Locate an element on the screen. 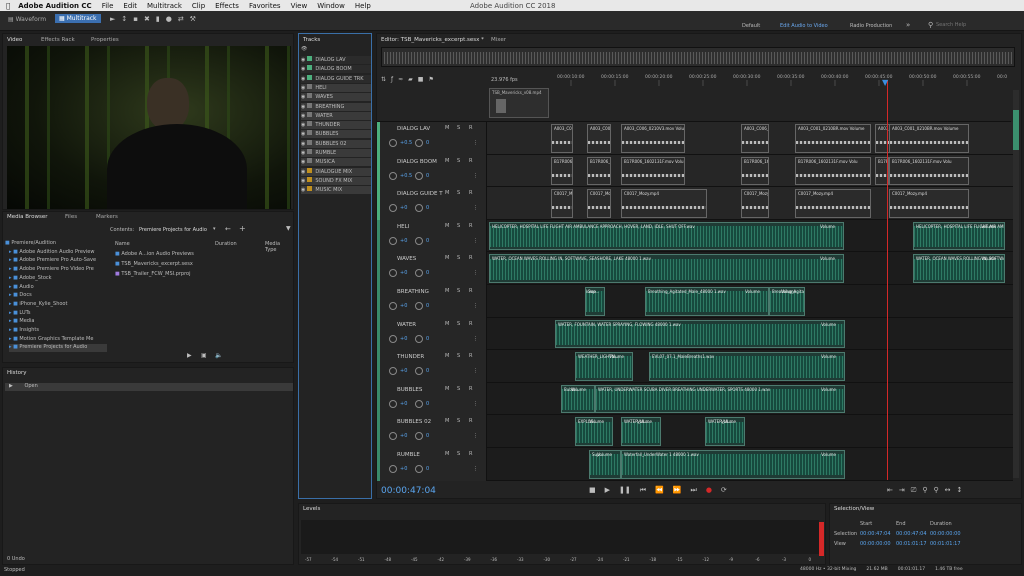 This screenshot has width=1024, height=576. media-insert-icon: ▣ is located at coordinates (204, 355).